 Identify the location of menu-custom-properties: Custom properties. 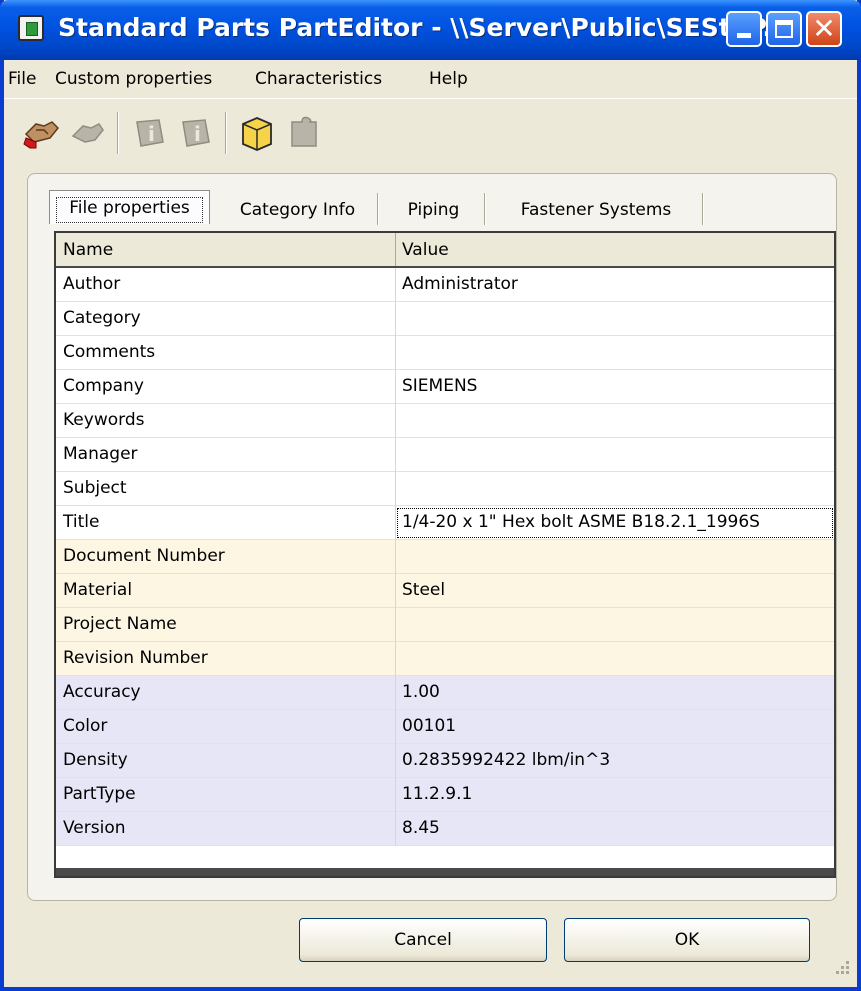
(133, 79).